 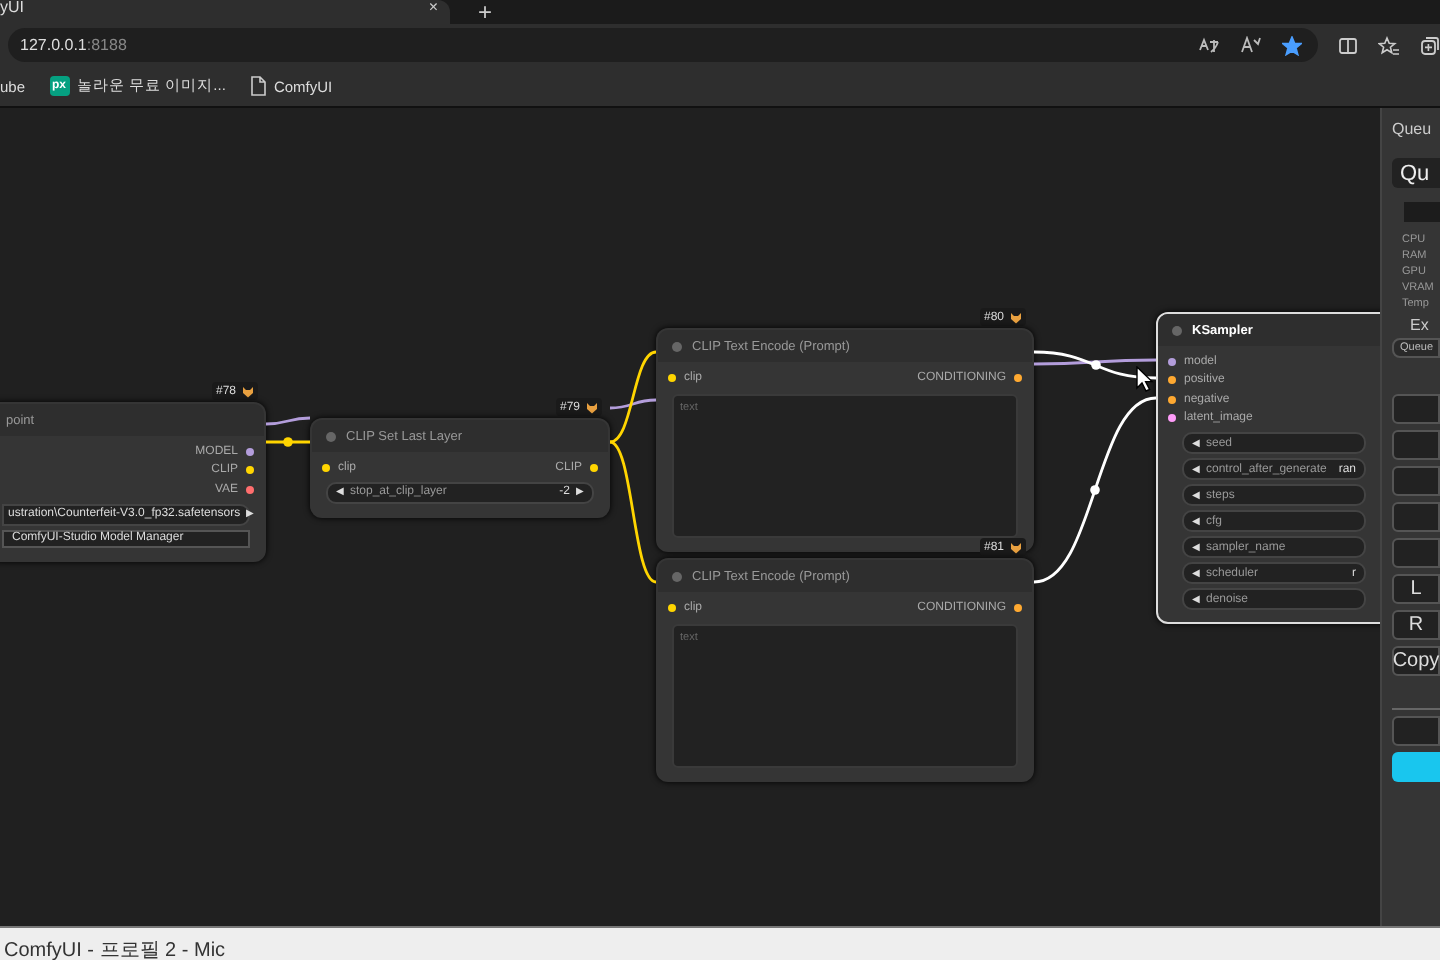 What do you see at coordinates (663, 45) in the screenshot?
I see `address-bar: 127.0.0.1:8188` at bounding box center [663, 45].